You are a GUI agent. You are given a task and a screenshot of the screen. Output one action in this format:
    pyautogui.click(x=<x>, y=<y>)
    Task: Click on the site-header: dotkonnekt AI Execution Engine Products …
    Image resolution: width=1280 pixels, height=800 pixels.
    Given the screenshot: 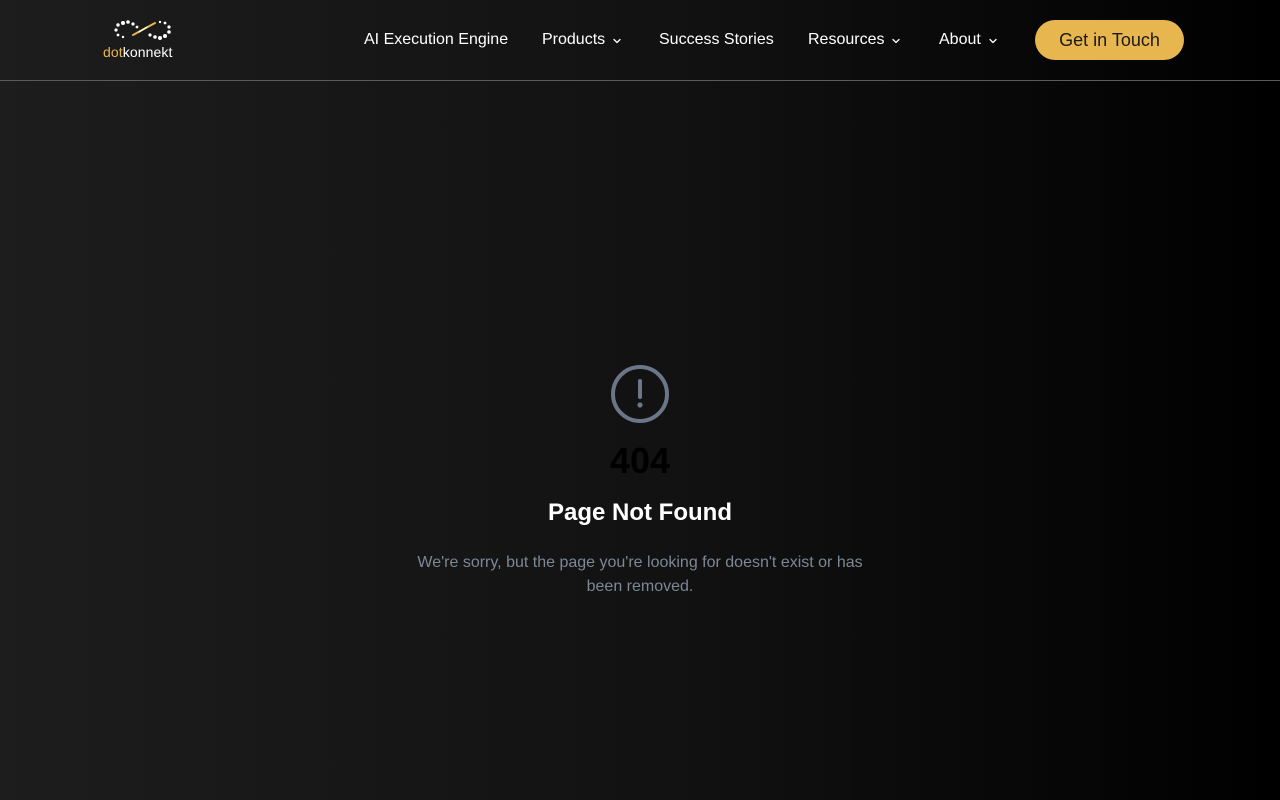 What is the action you would take?
    pyautogui.click(x=640, y=40)
    